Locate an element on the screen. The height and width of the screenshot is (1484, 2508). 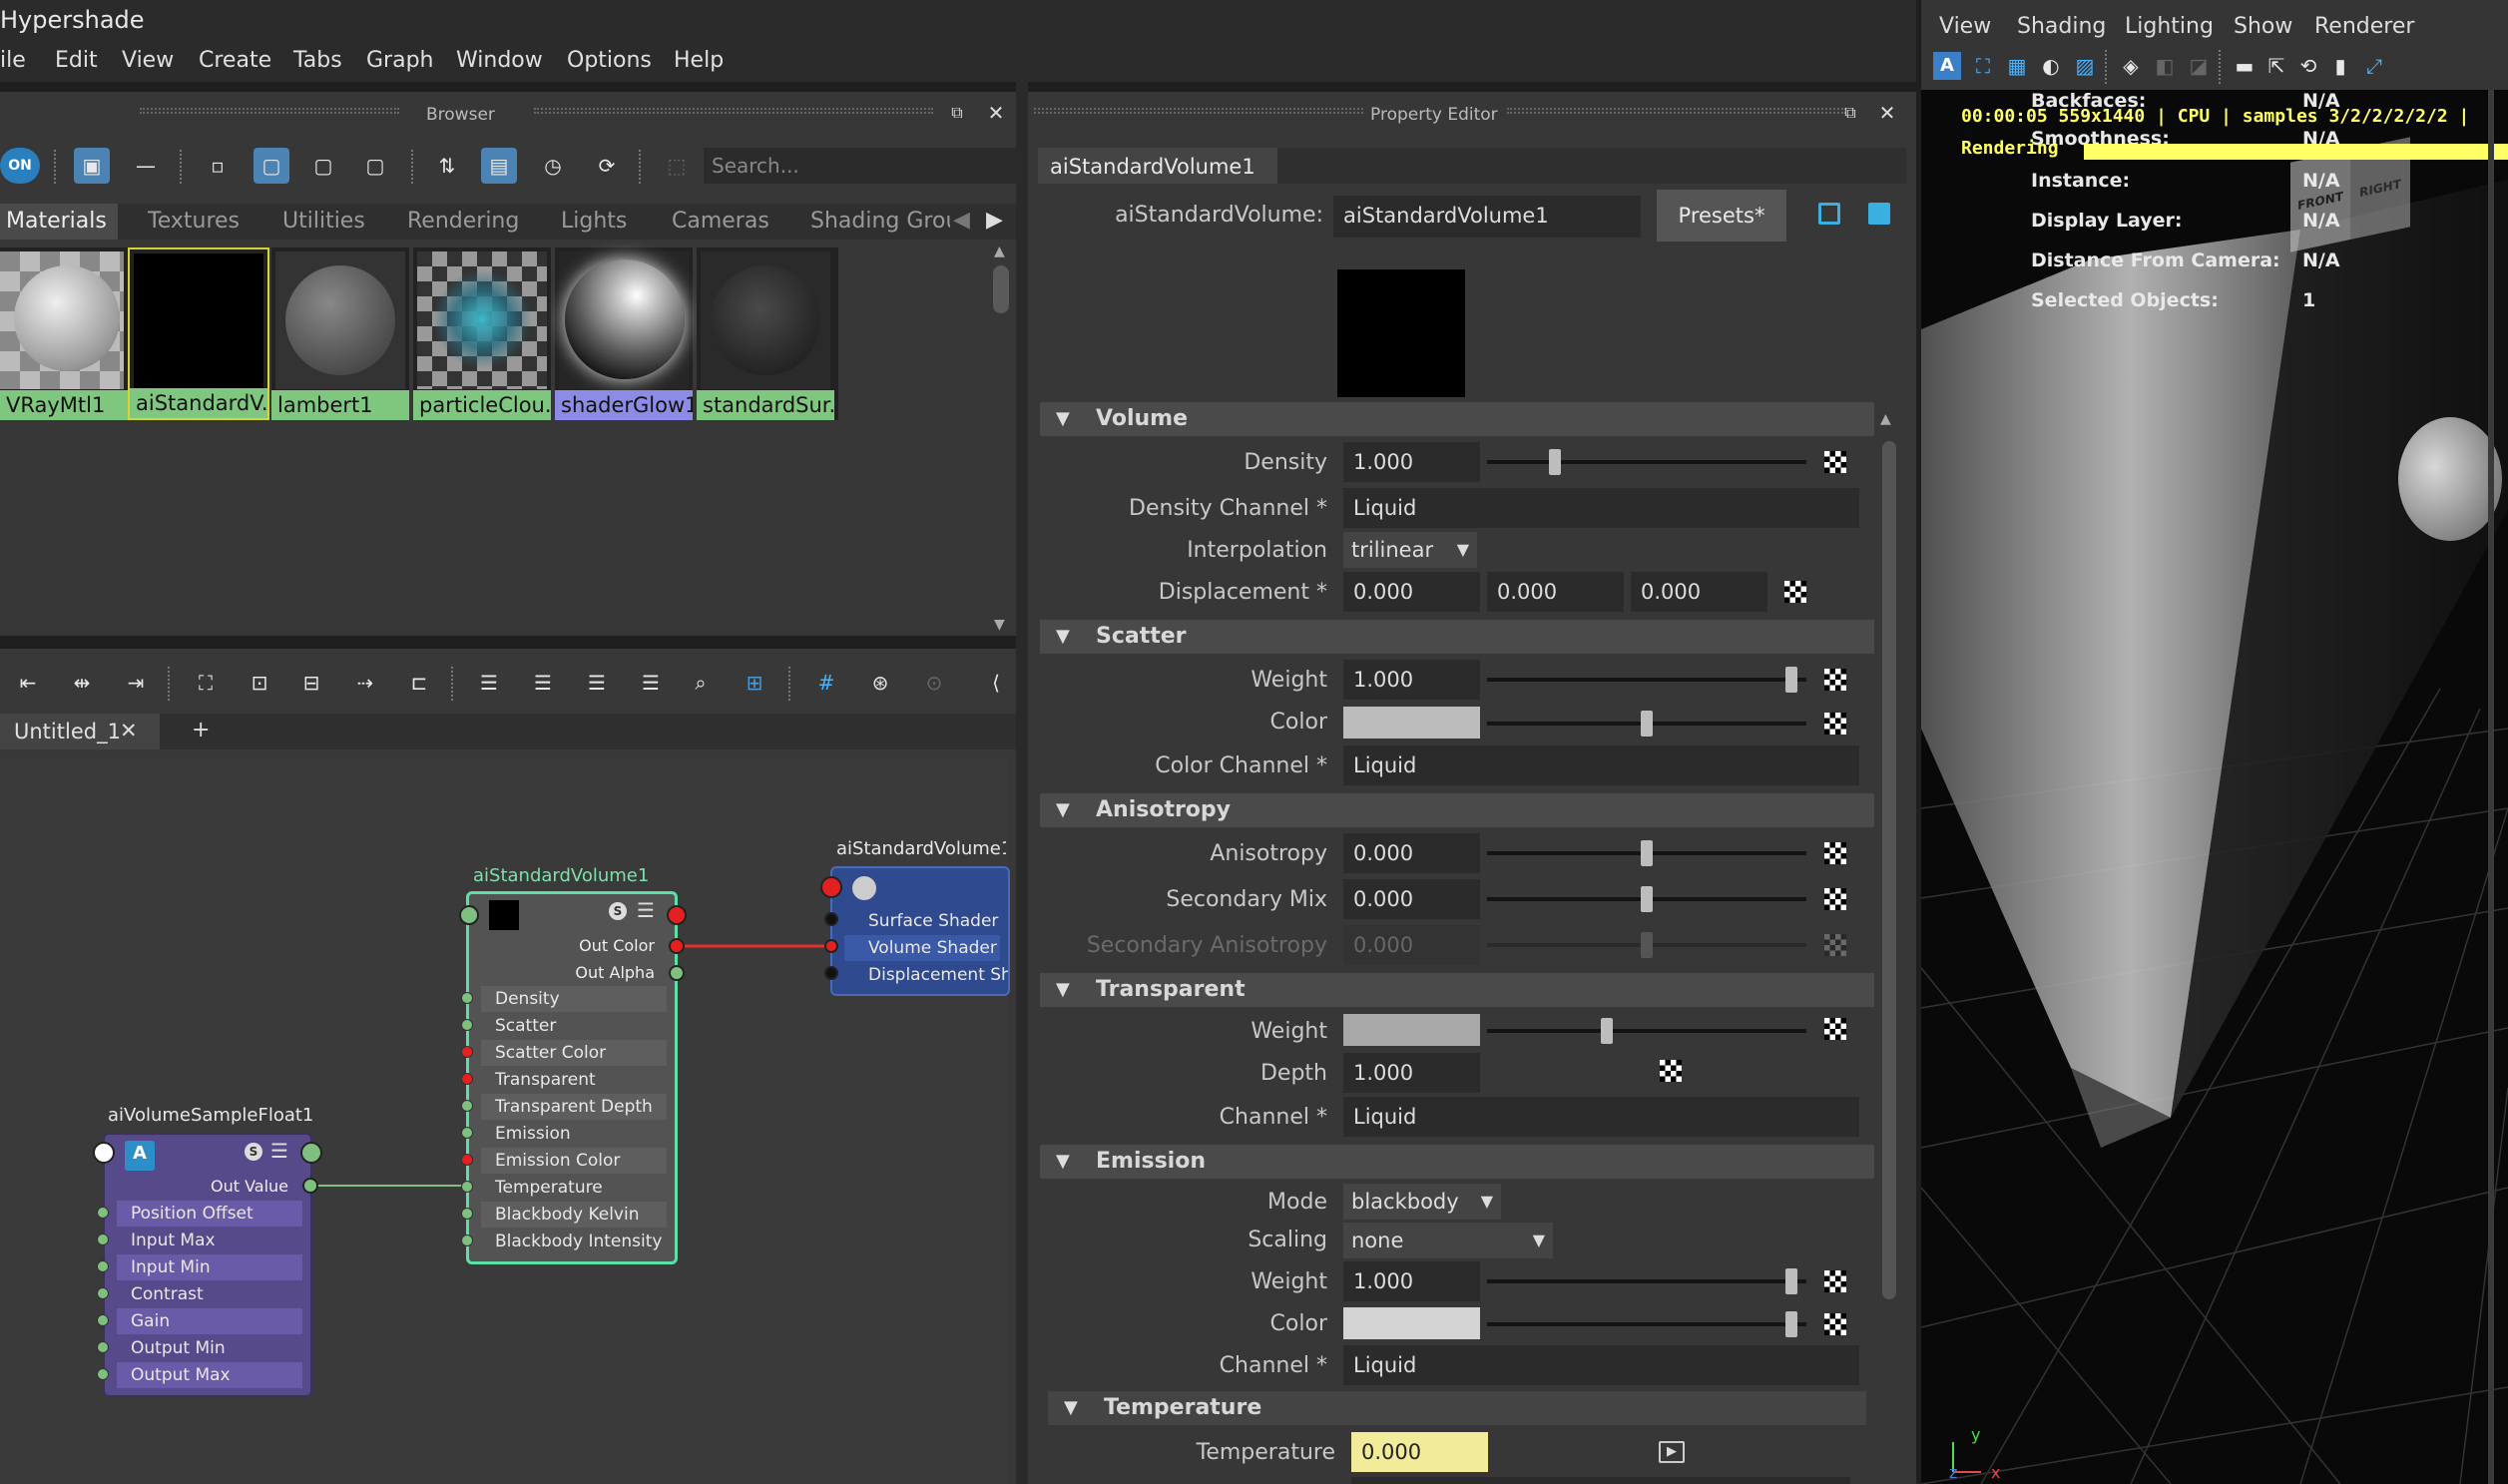
scatter-color-slider is located at coordinates (1647, 724).